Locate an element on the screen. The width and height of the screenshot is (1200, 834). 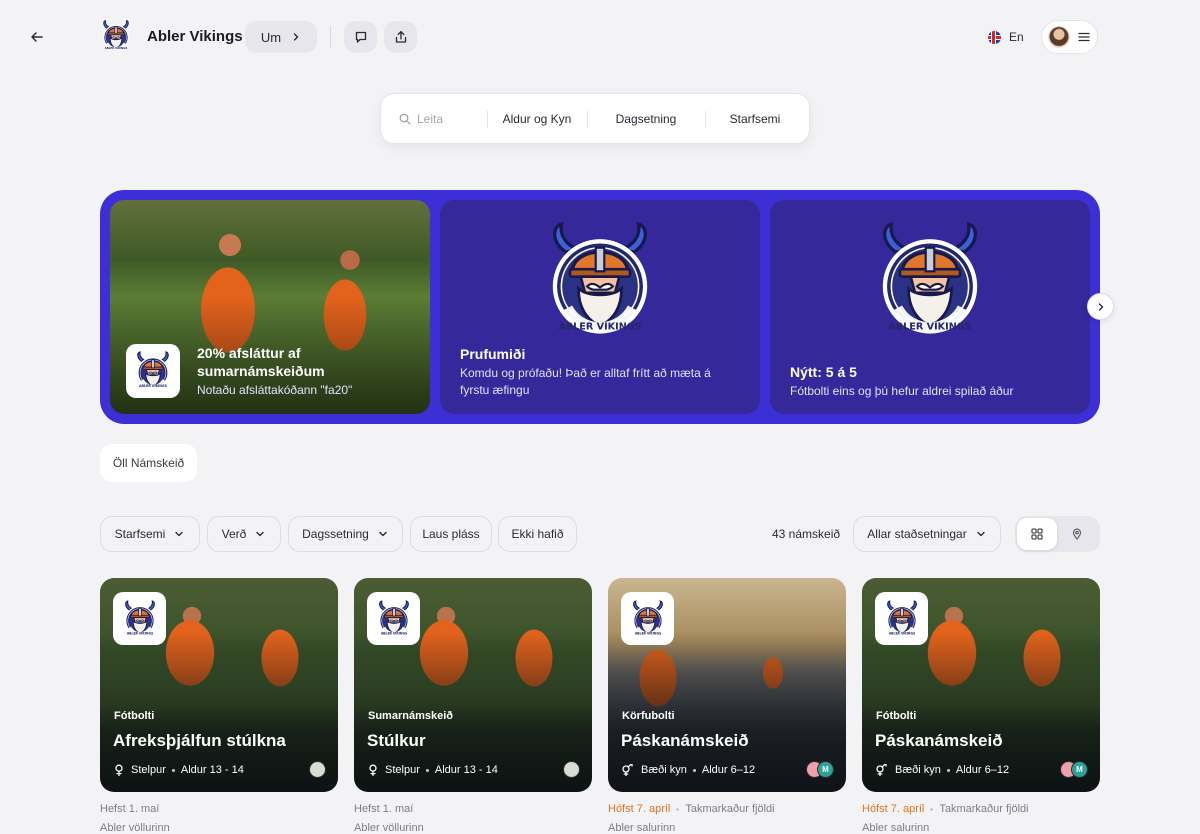
chat-button is located at coordinates (360, 37).